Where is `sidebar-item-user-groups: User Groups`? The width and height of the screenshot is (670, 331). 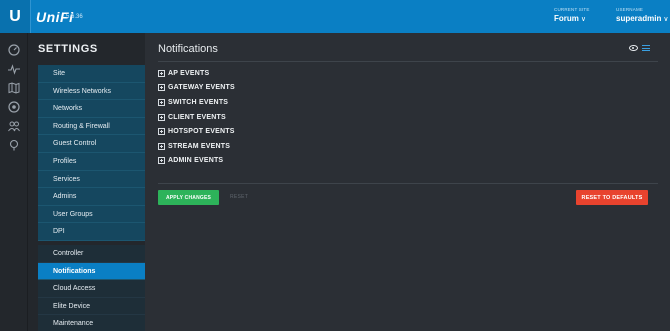
sidebar-item-user-groups: User Groups is located at coordinates (91, 214).